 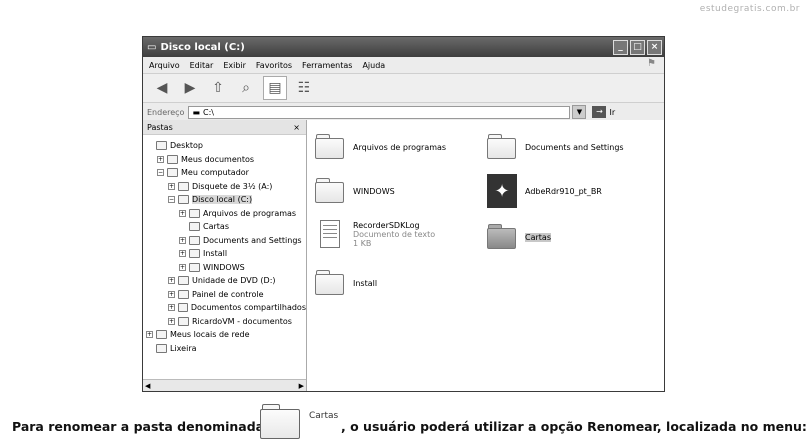 I want to click on question-folder-label: Cartas, so click(x=324, y=416).